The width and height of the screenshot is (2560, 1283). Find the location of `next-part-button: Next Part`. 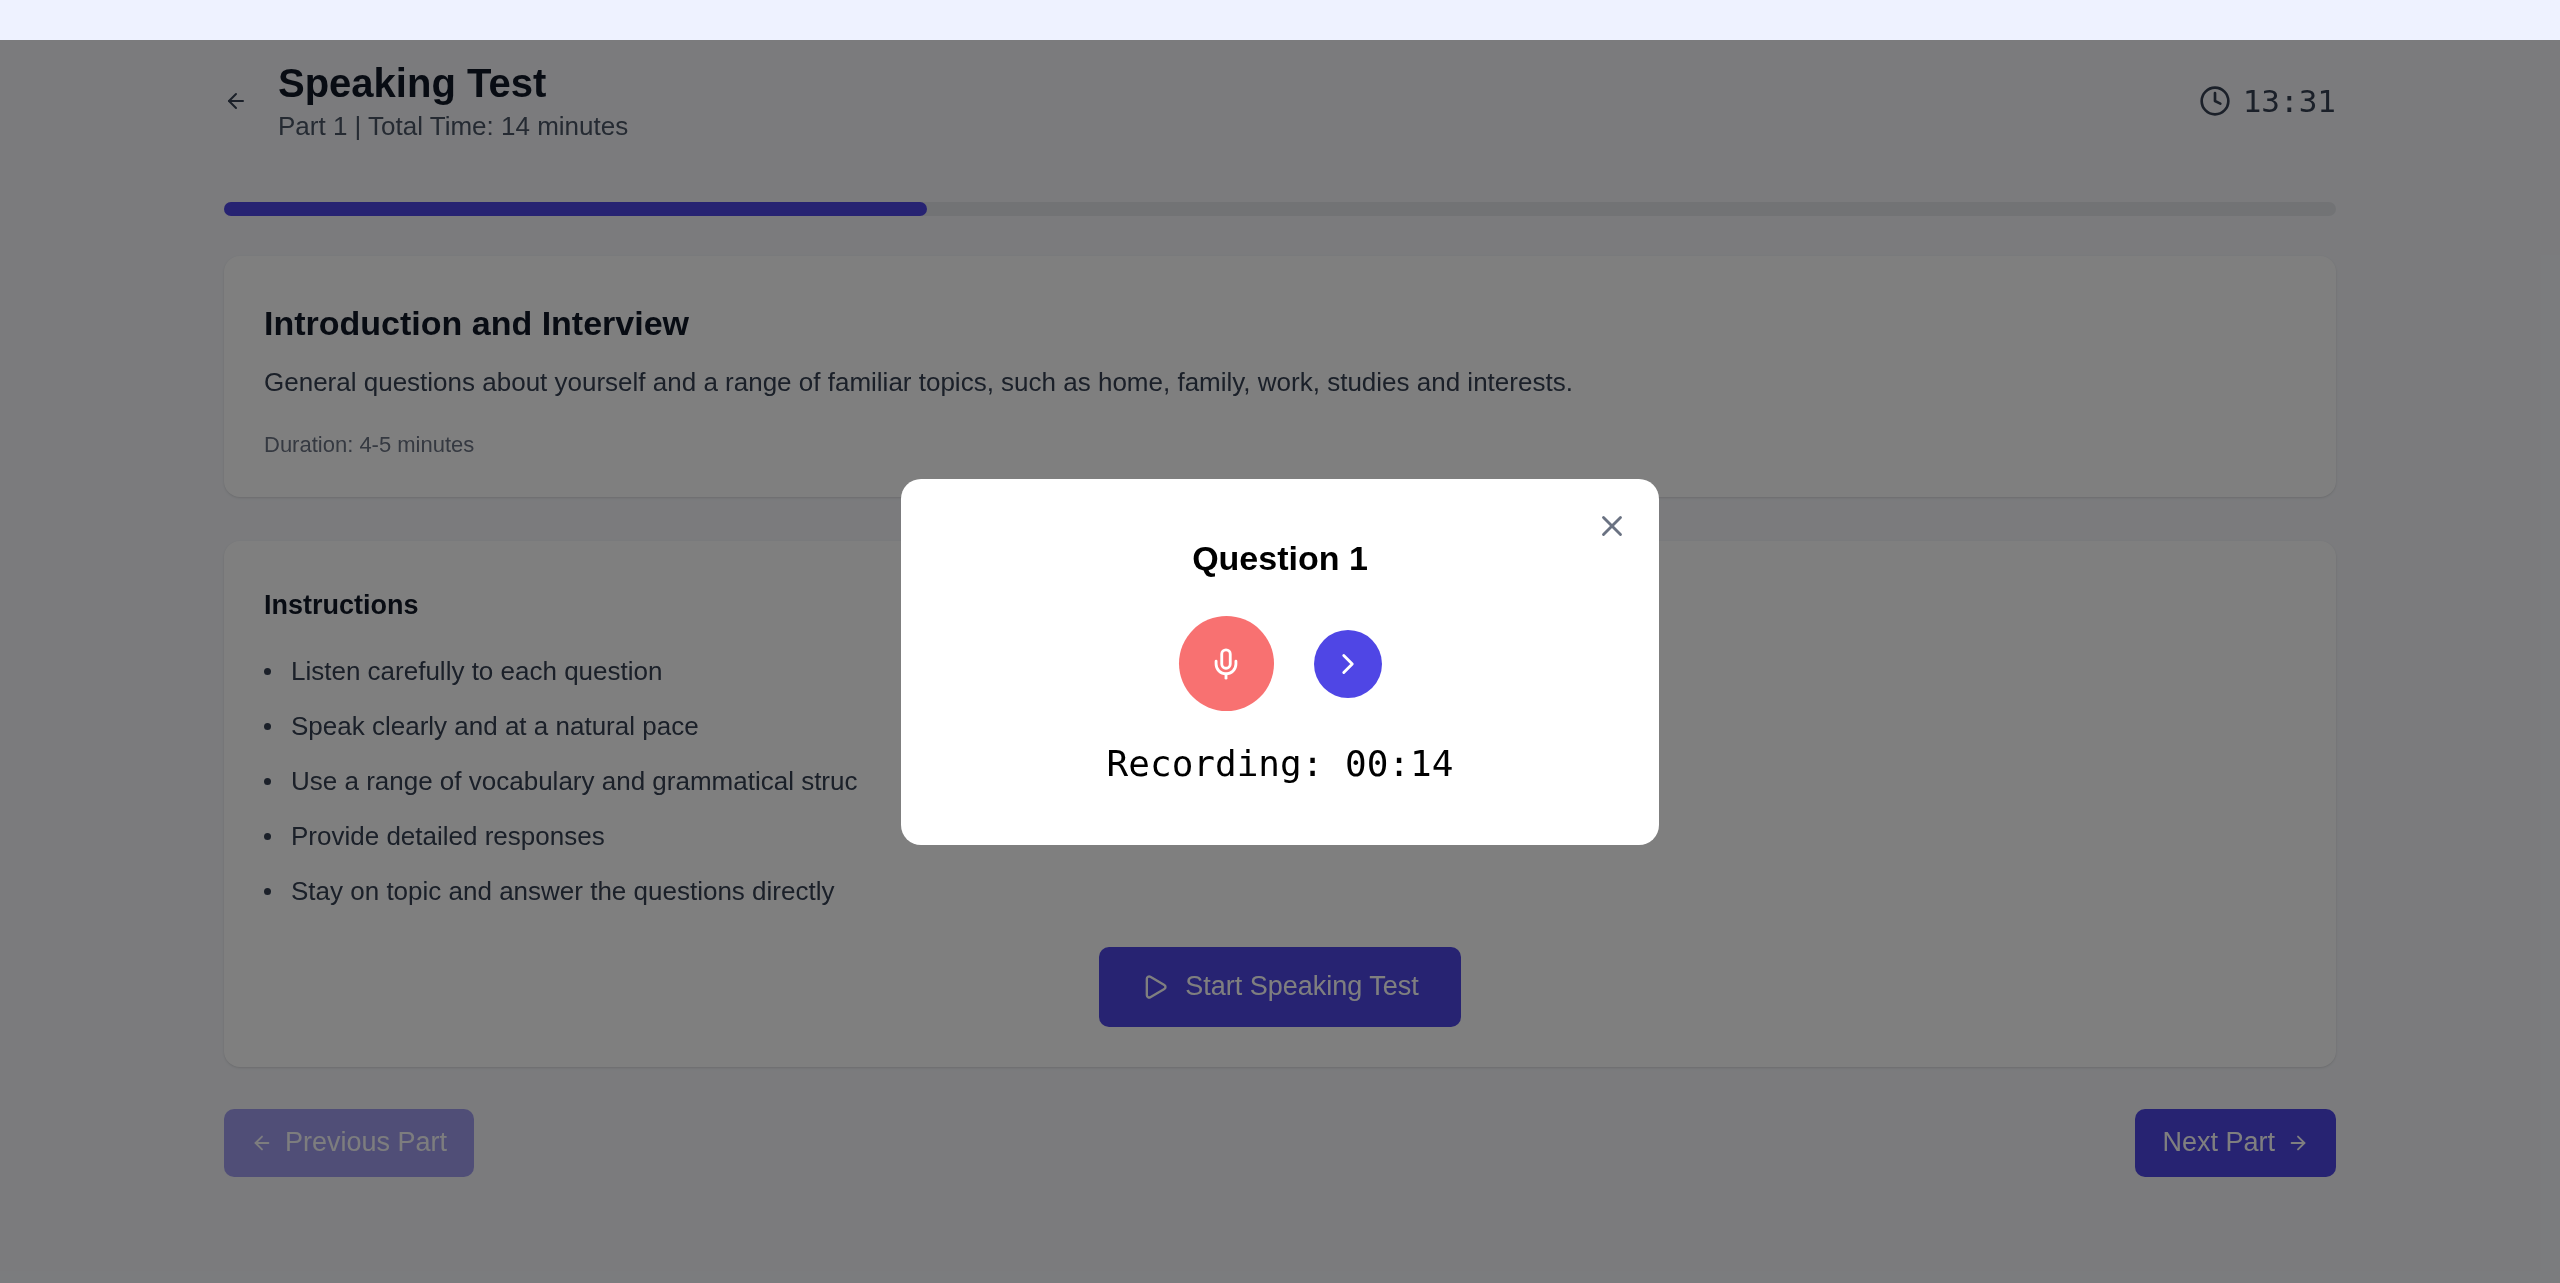

next-part-button: Next Part is located at coordinates (2235, 1142).